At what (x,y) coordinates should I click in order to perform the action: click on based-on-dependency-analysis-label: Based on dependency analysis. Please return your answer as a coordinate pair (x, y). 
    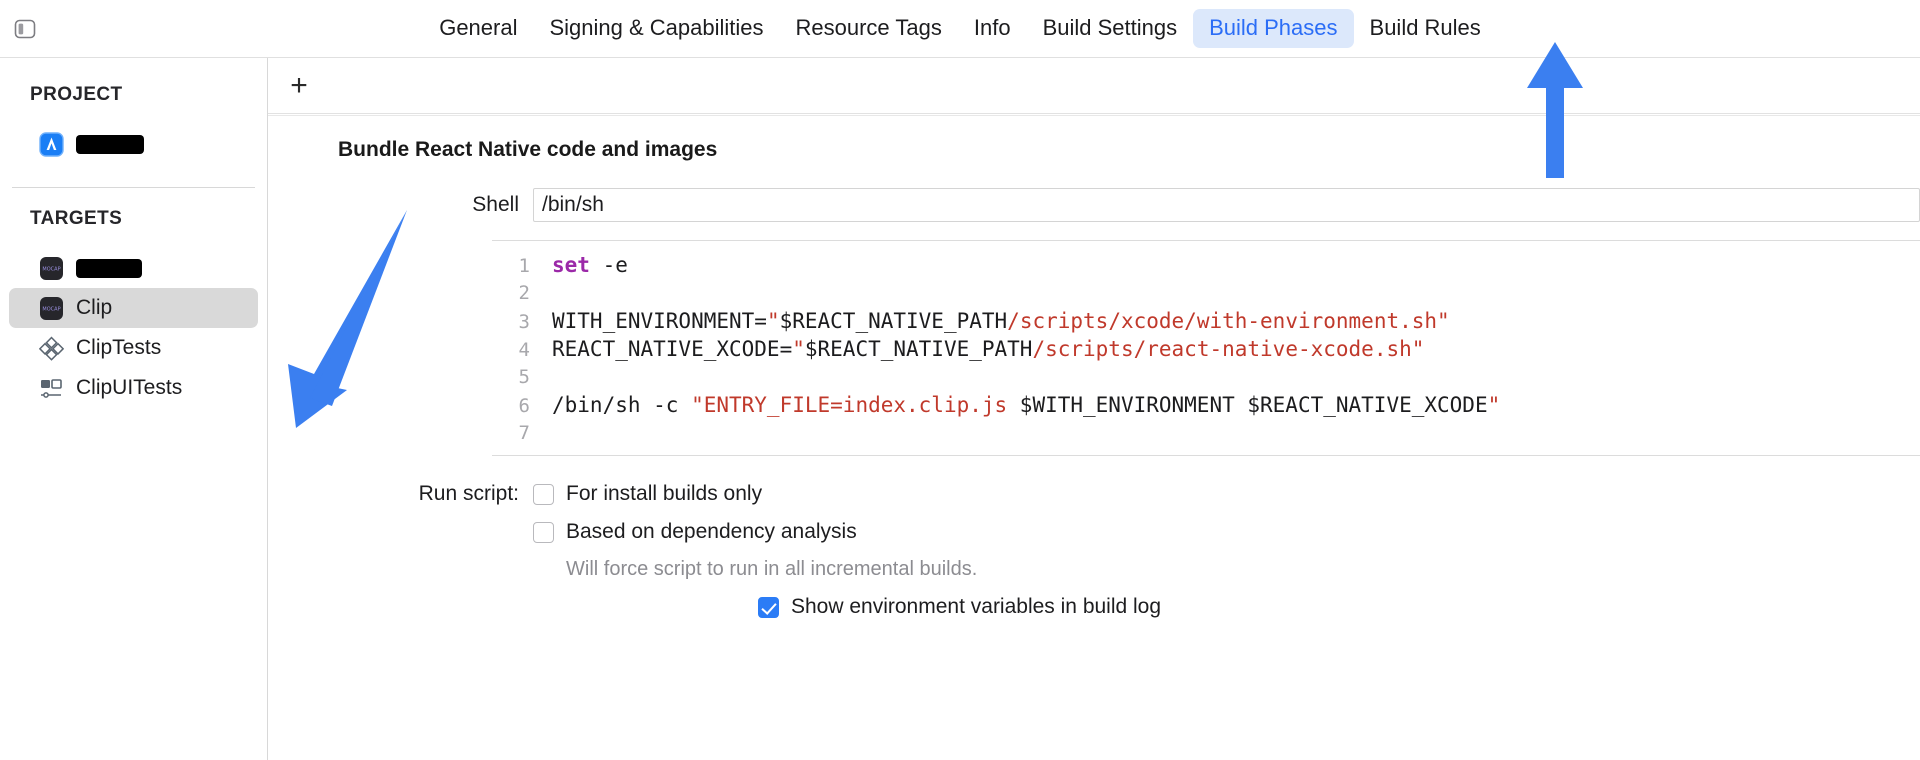
    Looking at the image, I should click on (711, 531).